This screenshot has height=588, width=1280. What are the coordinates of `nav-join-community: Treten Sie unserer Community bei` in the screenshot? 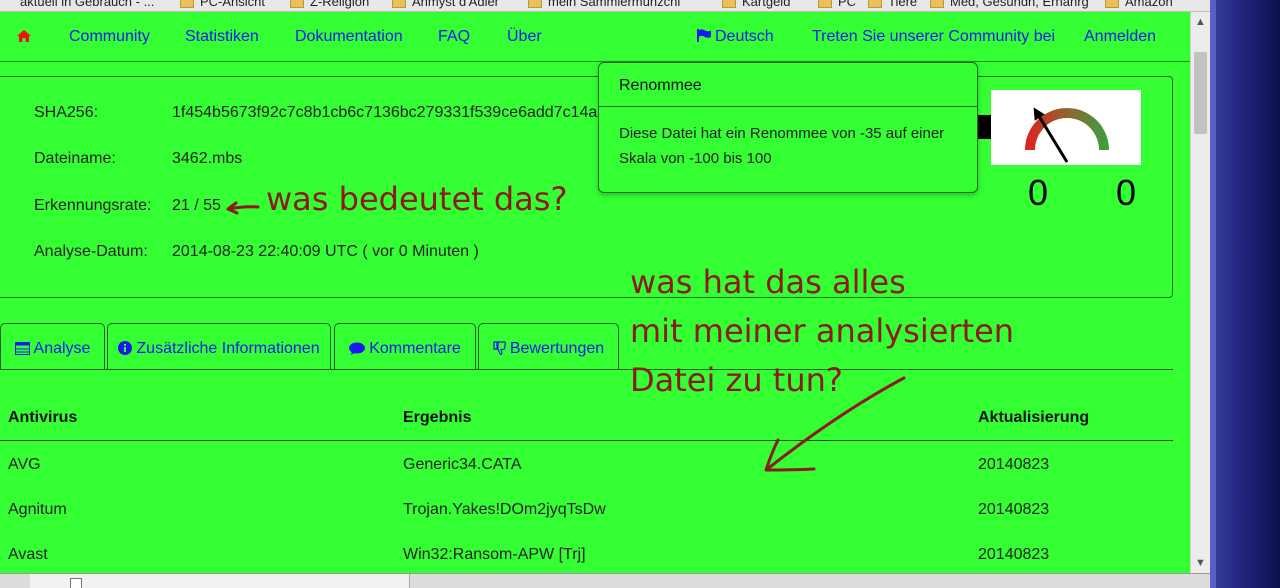 It's located at (933, 37).